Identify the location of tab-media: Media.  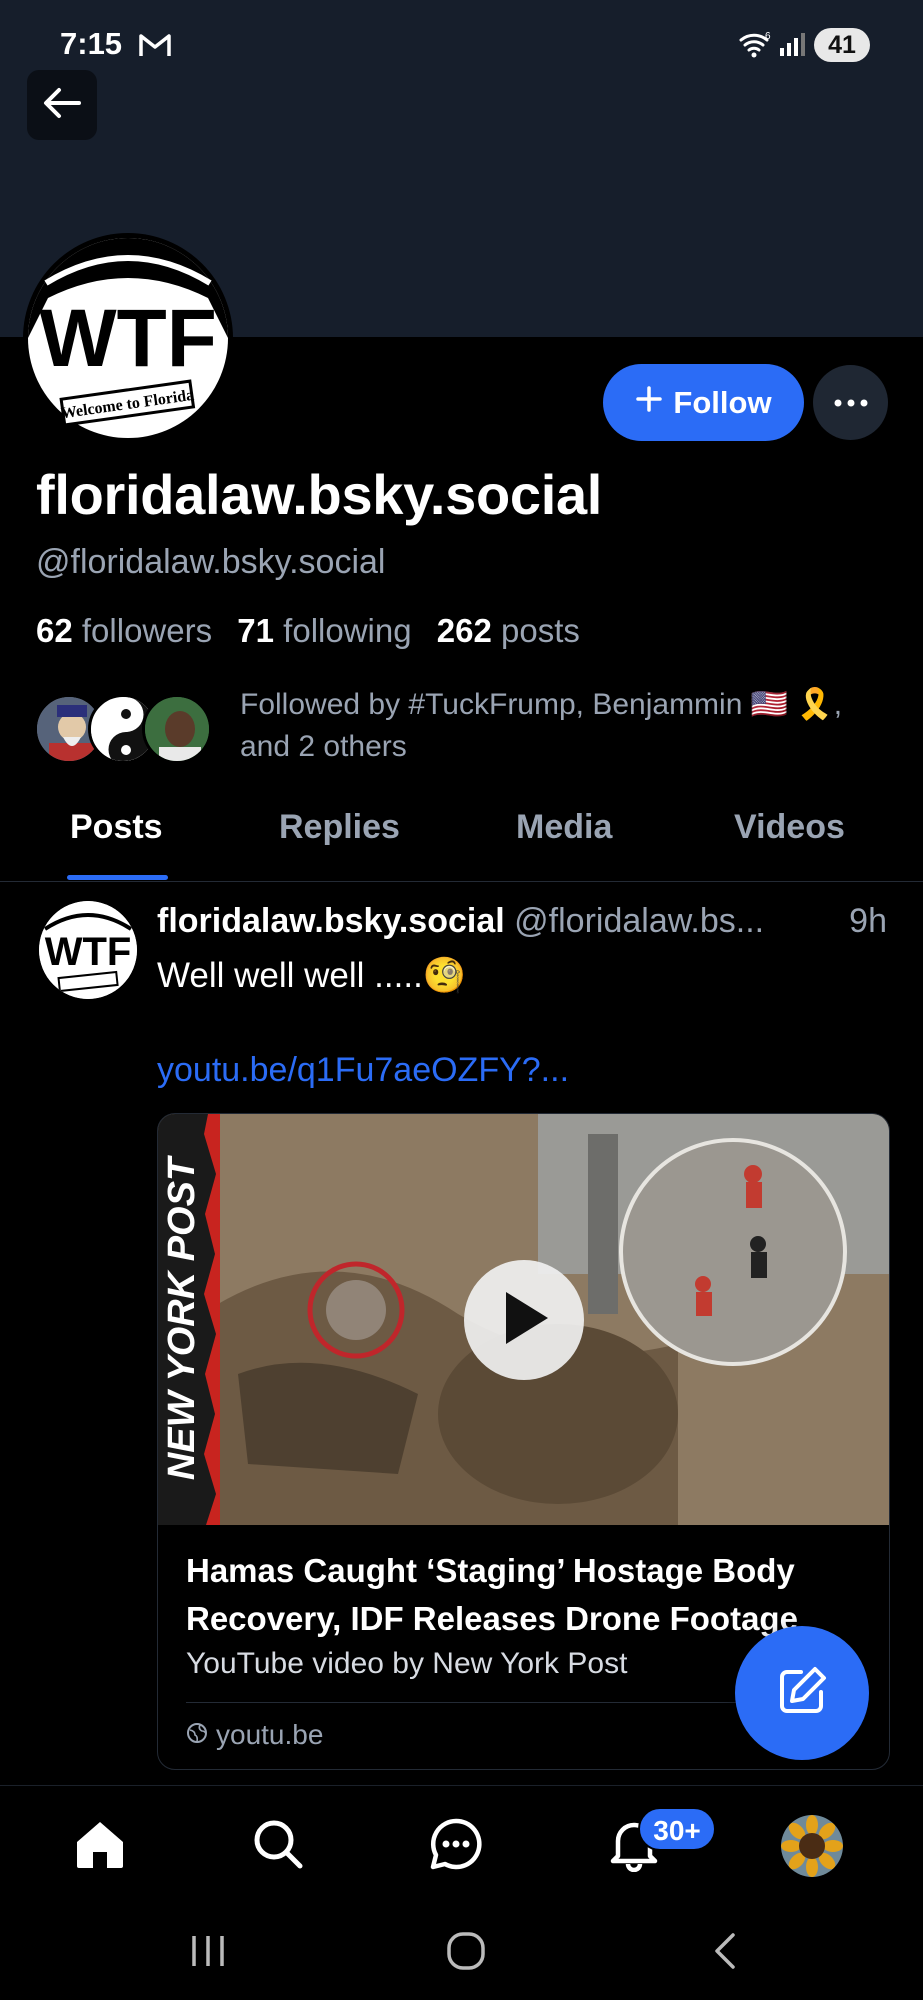
(564, 827).